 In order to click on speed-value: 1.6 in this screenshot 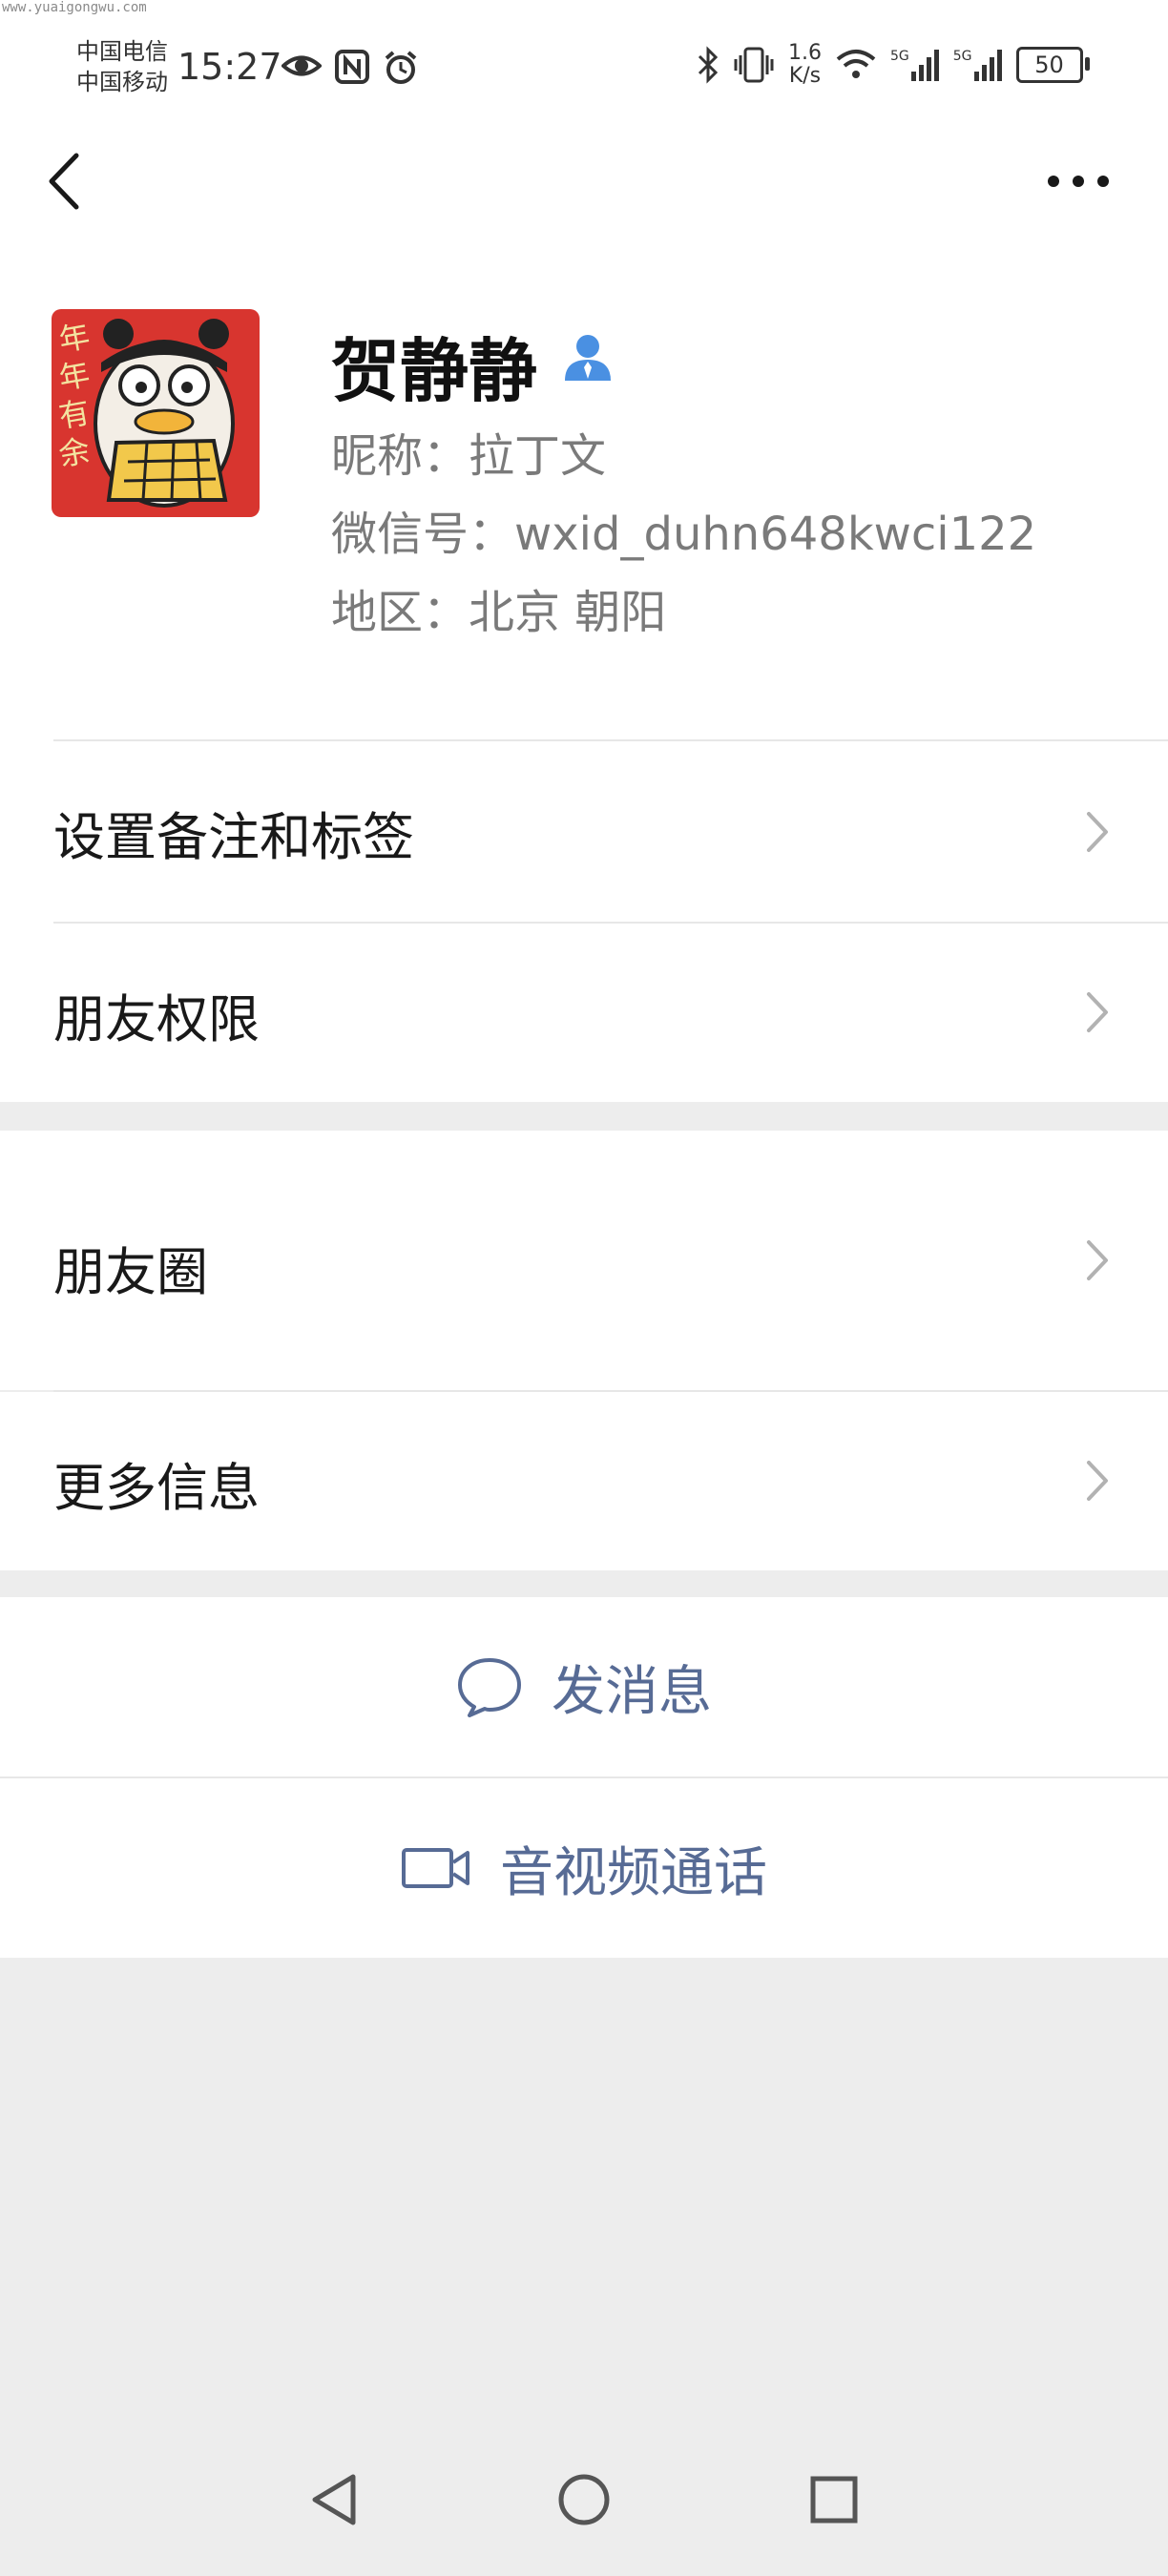, I will do `click(805, 53)`.